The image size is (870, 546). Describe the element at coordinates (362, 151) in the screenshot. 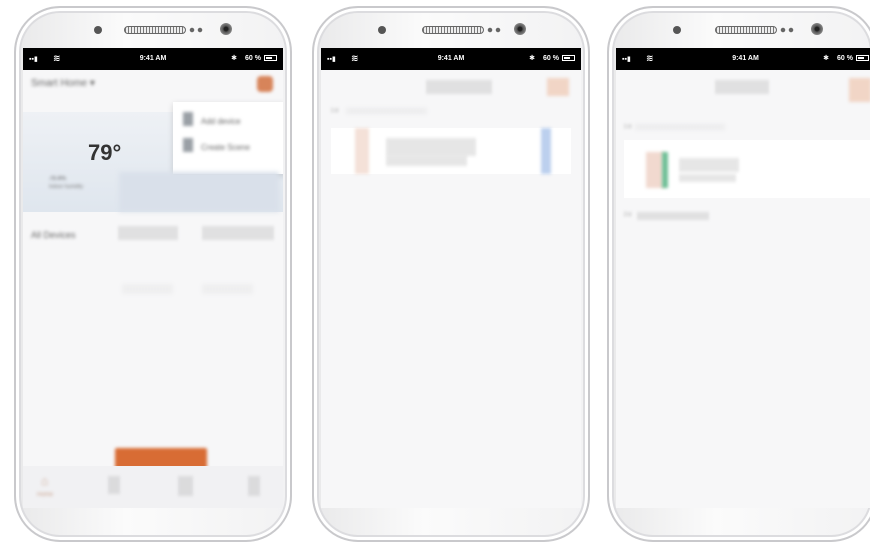

I see `item-thumbnail` at that location.